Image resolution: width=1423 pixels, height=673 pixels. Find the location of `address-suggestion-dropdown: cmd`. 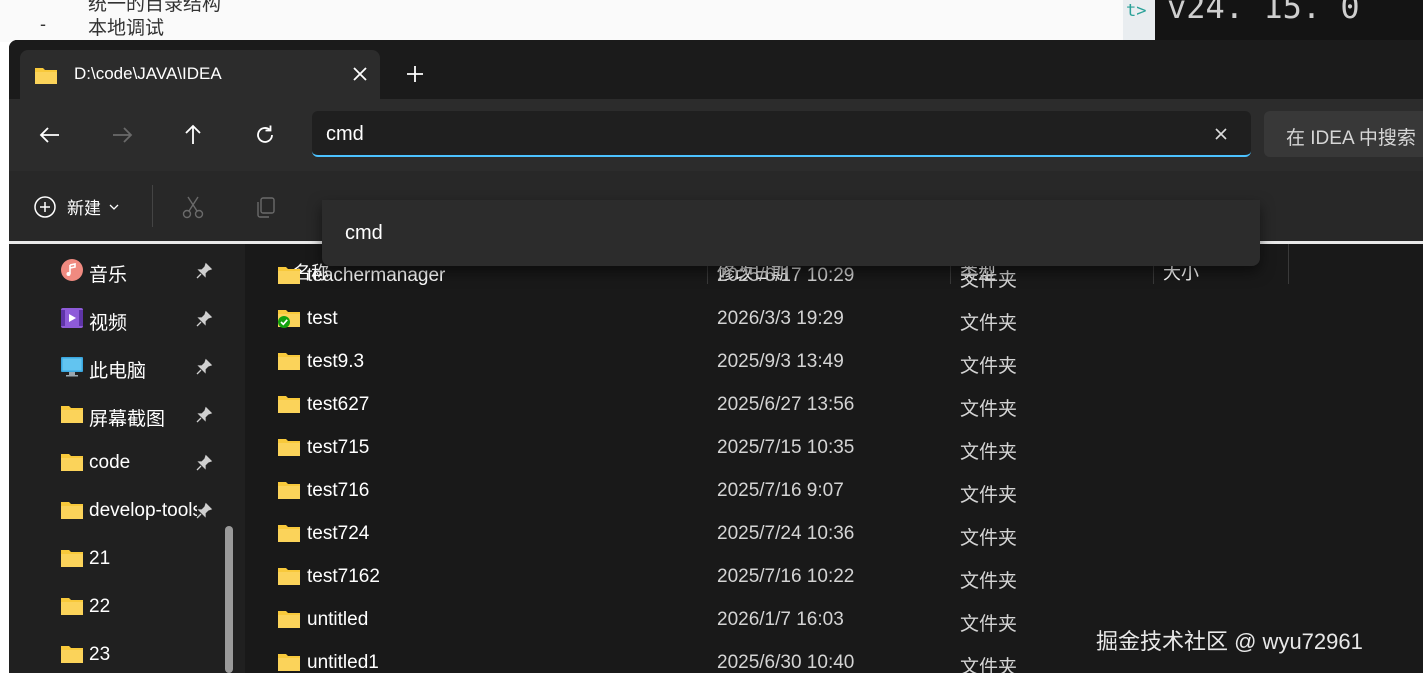

address-suggestion-dropdown: cmd is located at coordinates (791, 233).